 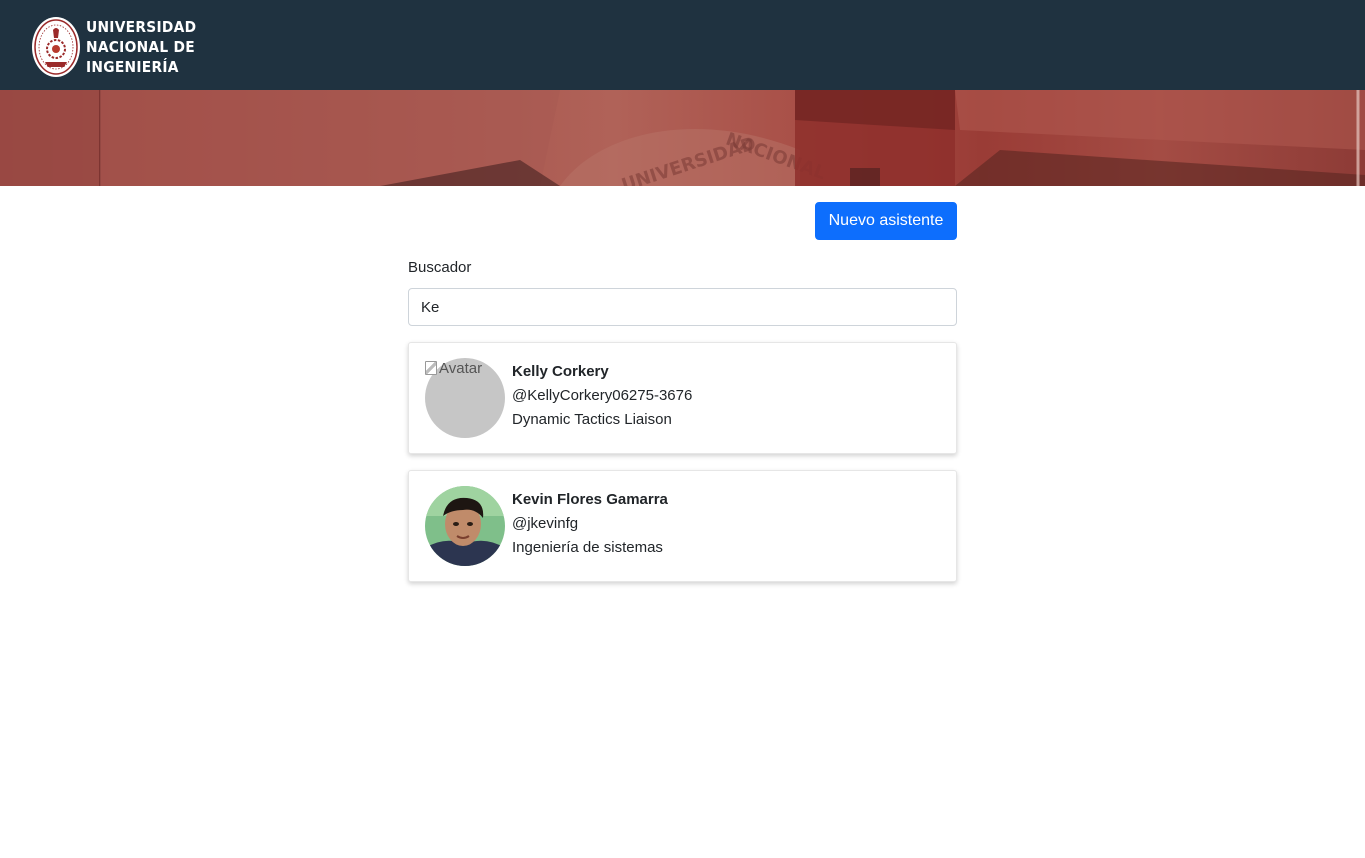 I want to click on avatar-alt-text: Avatar, so click(x=461, y=368).